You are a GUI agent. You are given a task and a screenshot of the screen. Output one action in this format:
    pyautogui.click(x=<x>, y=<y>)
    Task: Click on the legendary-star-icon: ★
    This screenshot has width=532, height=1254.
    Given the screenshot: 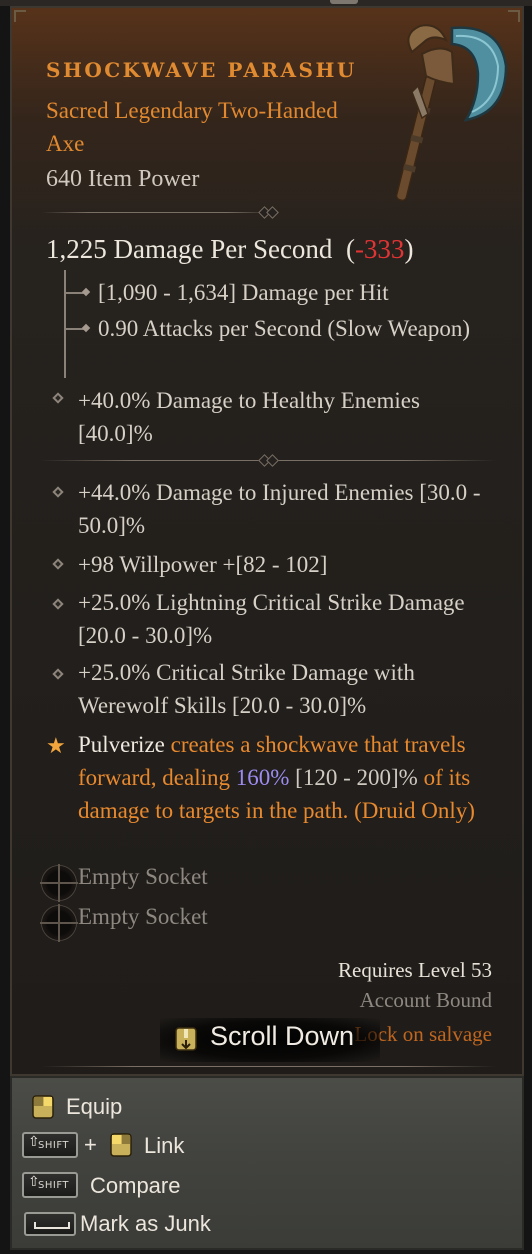 What is the action you would take?
    pyautogui.click(x=56, y=746)
    